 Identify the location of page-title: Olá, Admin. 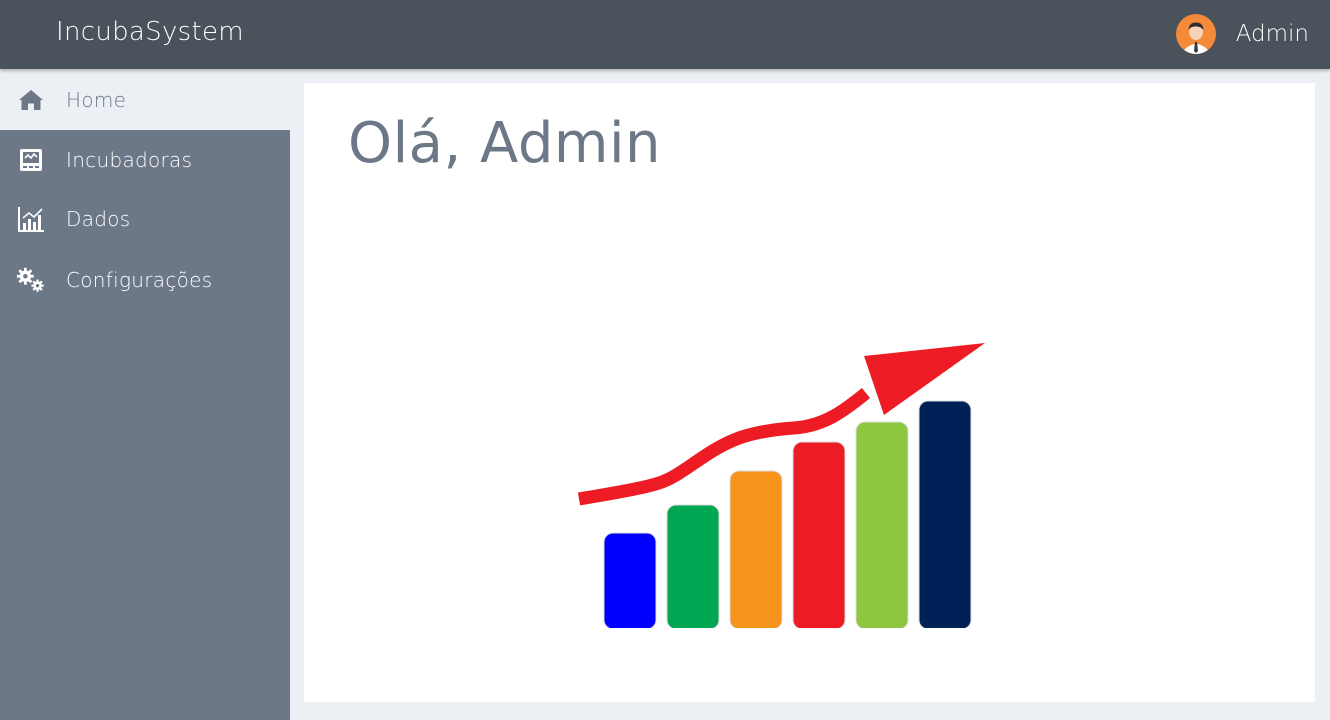
(505, 143).